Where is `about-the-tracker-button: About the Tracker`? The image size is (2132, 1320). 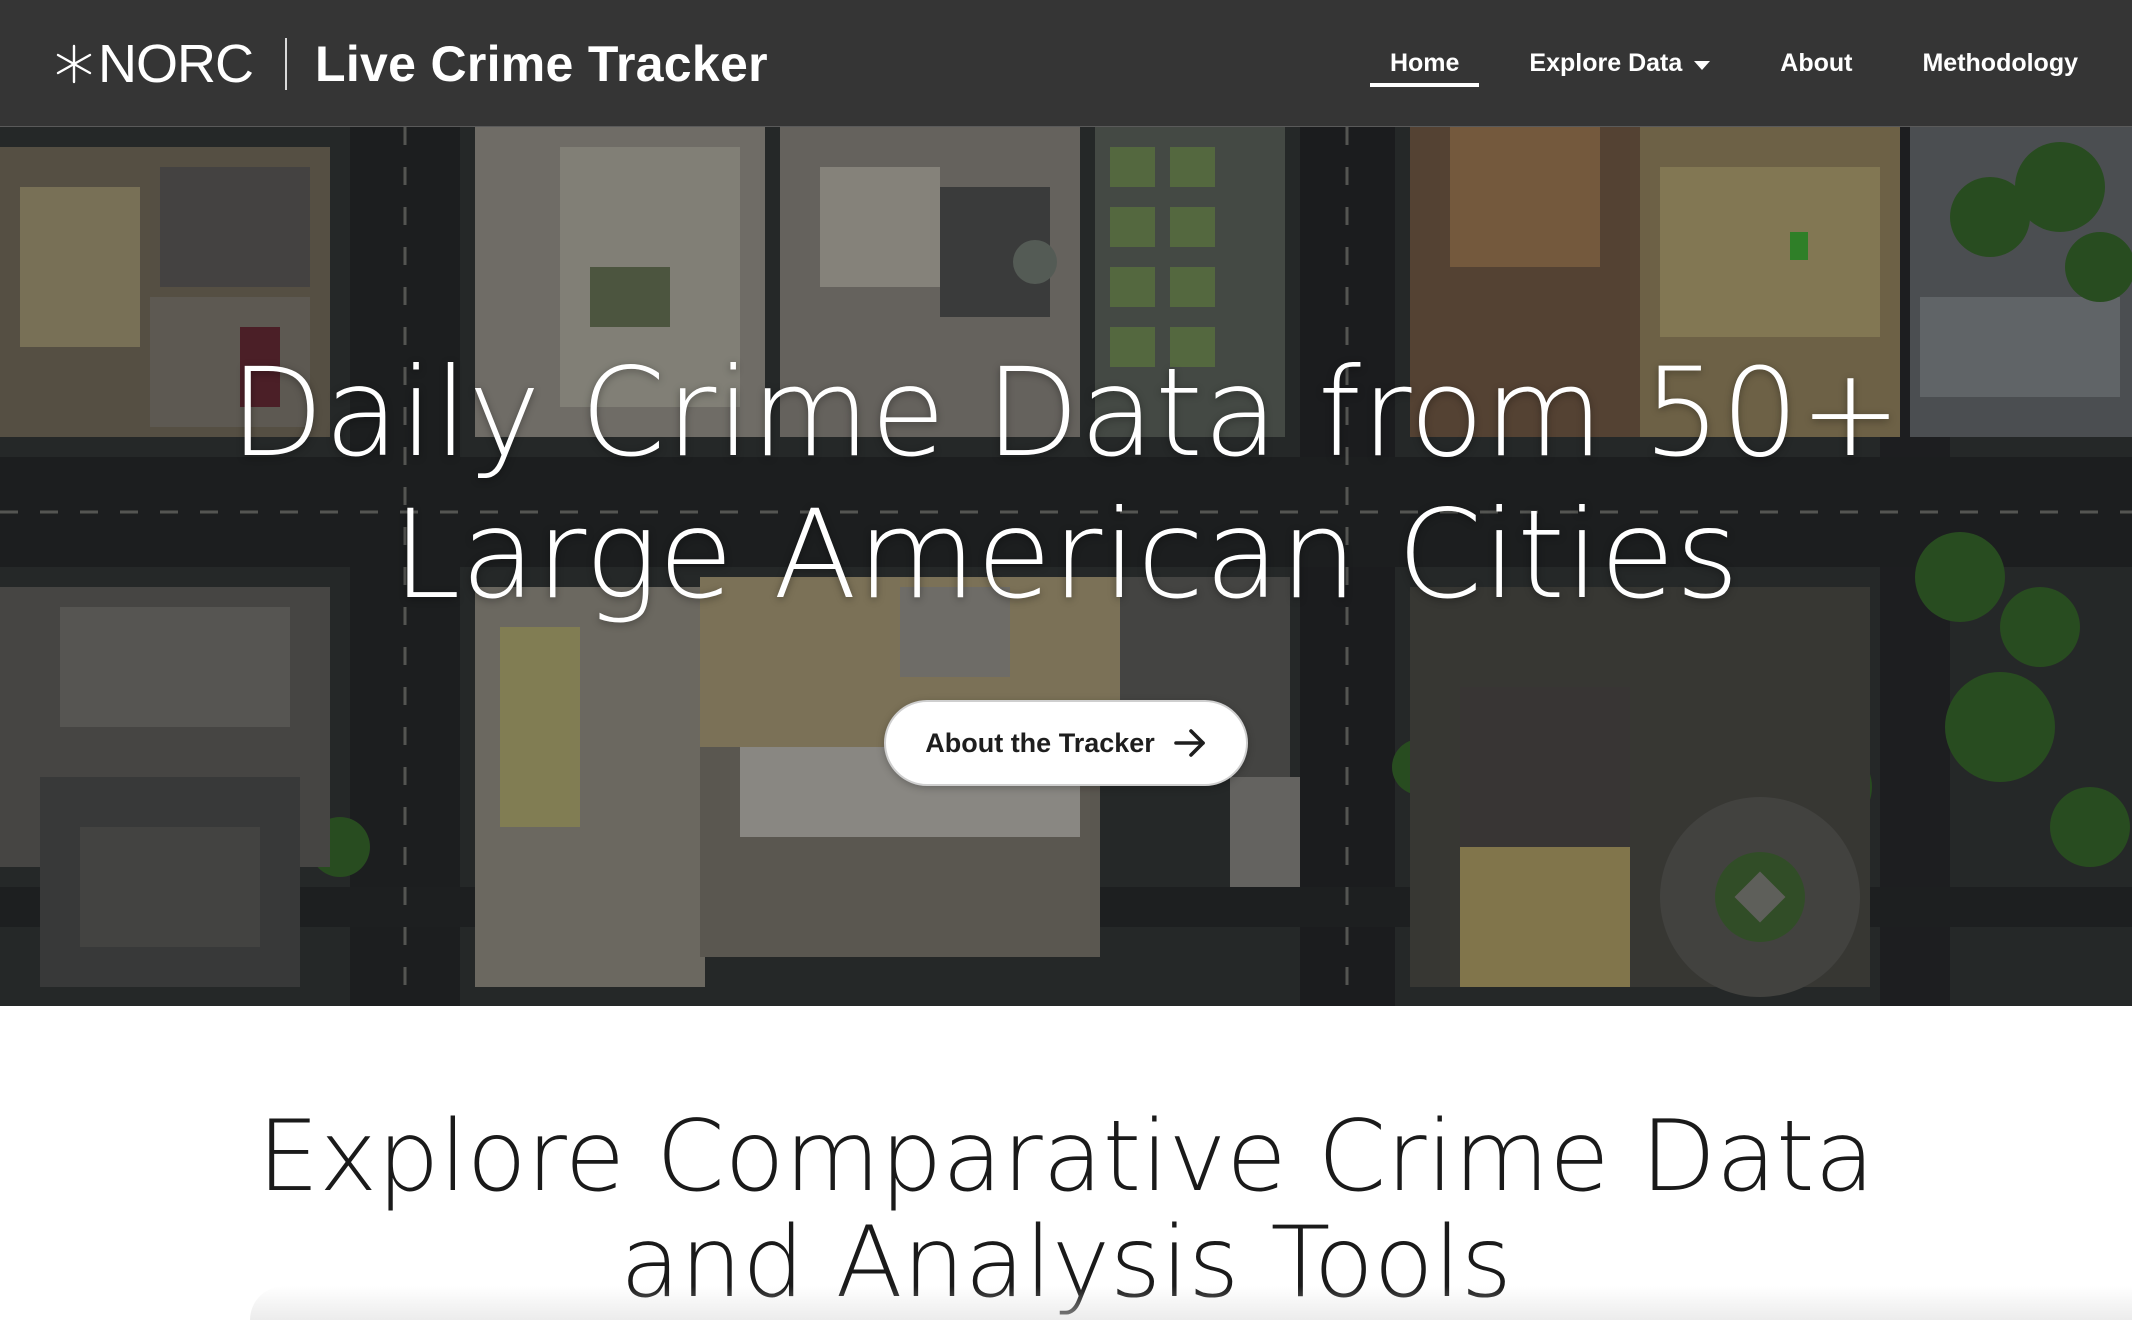
about-the-tracker-button: About the Tracker is located at coordinates (1066, 743).